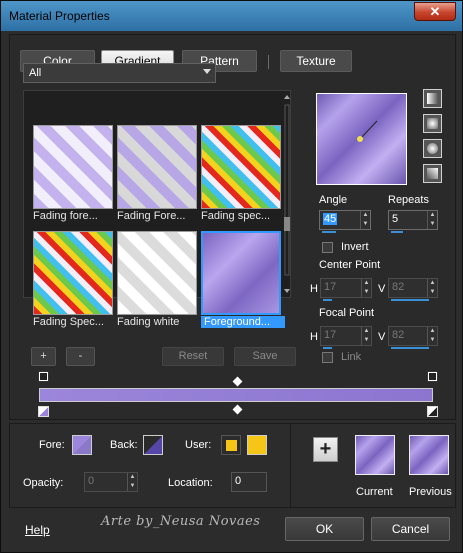 The width and height of the screenshot is (463, 553). What do you see at coordinates (287, 194) in the screenshot?
I see `gallery-scrollbar` at bounding box center [287, 194].